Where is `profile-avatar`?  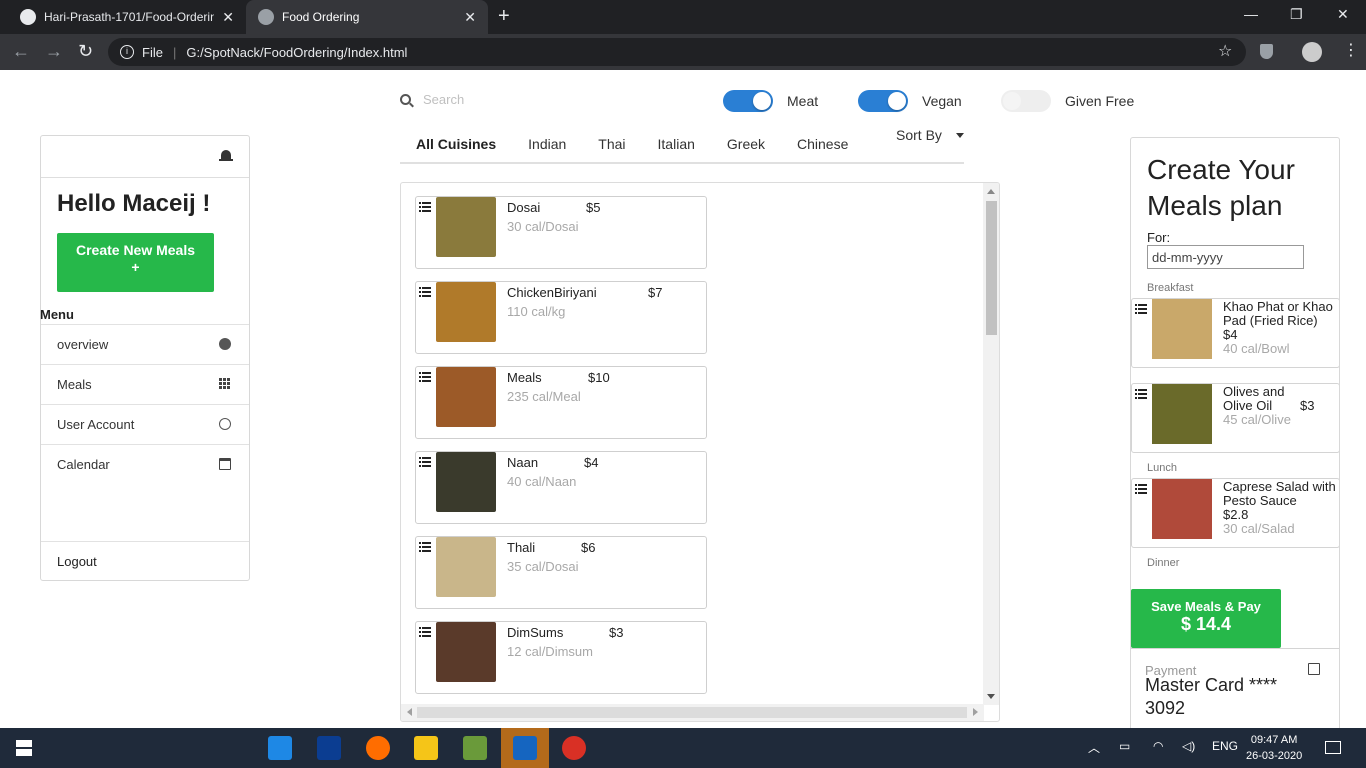
profile-avatar is located at coordinates (1312, 52).